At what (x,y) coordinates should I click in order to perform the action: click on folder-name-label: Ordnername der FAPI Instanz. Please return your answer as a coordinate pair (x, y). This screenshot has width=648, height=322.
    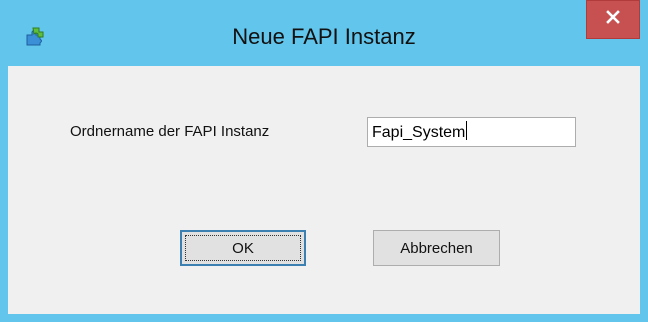
    Looking at the image, I should click on (170, 131).